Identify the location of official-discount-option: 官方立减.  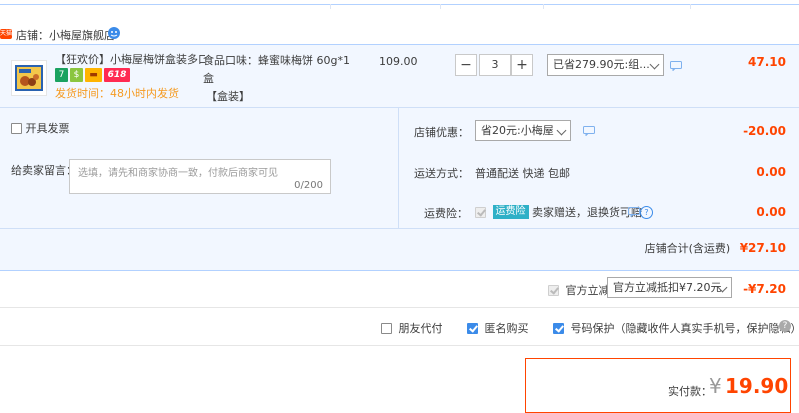
(579, 290).